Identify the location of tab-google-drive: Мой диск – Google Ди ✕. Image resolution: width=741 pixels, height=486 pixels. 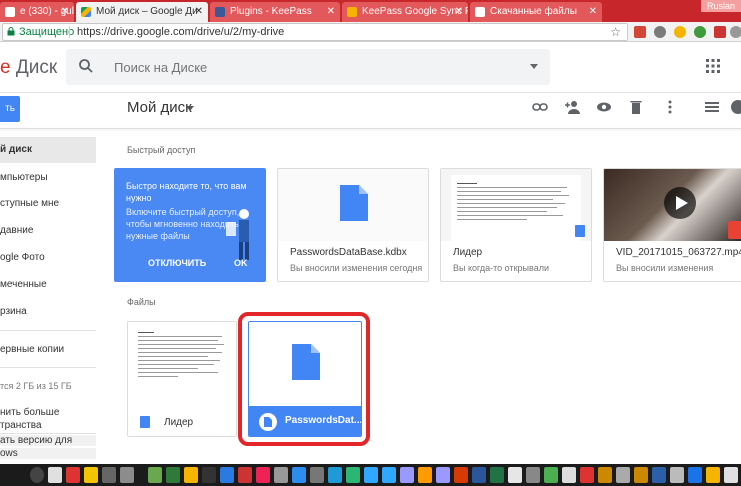
(142, 12).